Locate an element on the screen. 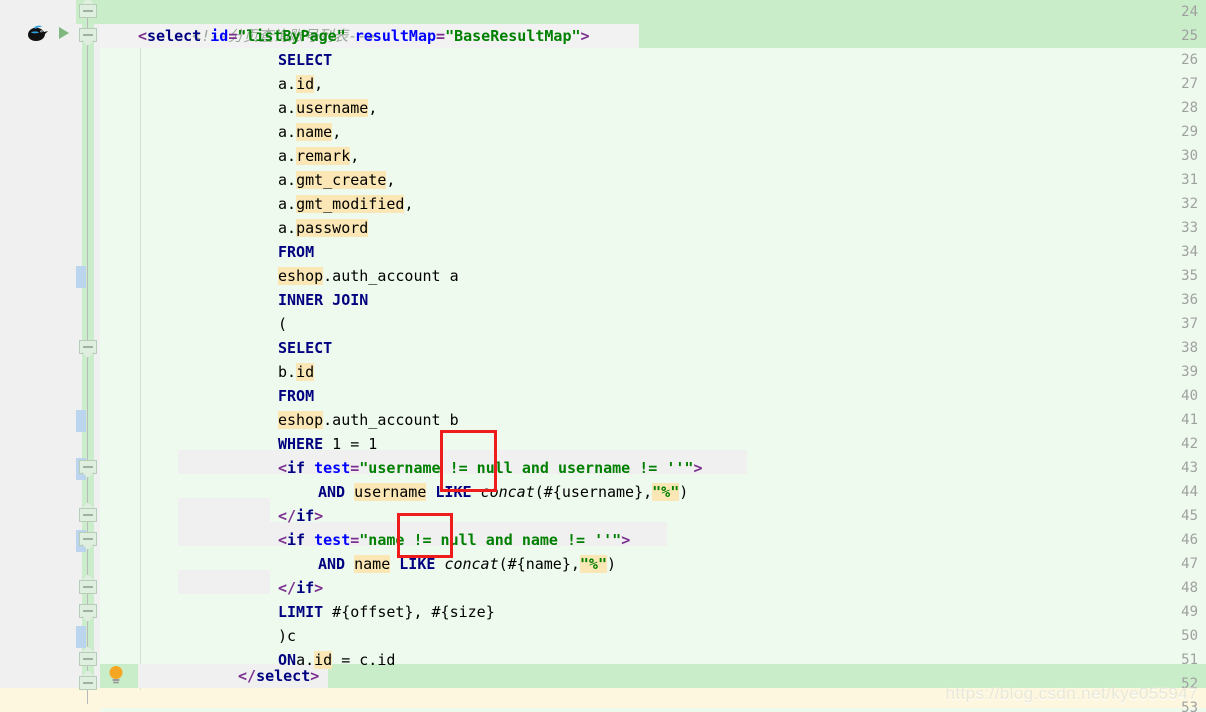  code-line-45: </if> is located at coordinates (300, 516).